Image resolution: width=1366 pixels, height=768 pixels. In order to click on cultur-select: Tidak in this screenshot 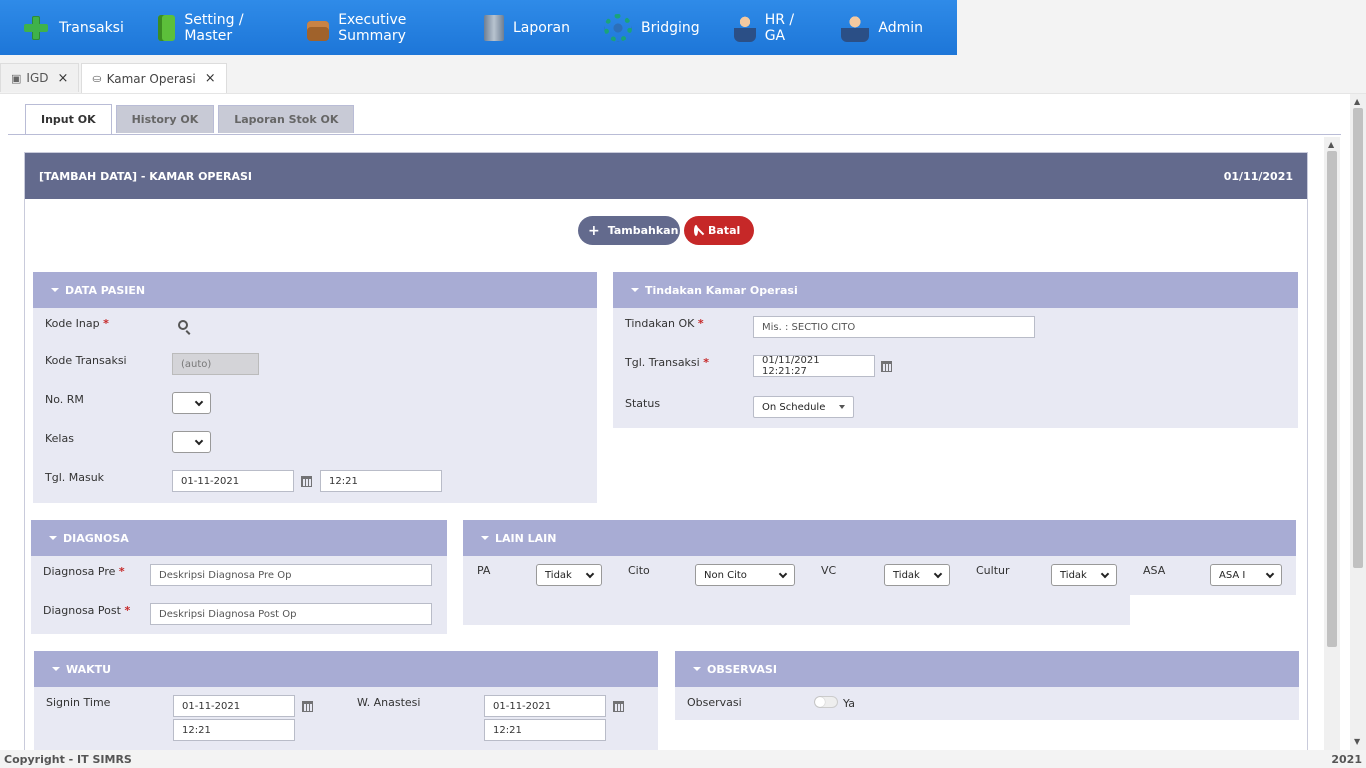, I will do `click(1084, 575)`.